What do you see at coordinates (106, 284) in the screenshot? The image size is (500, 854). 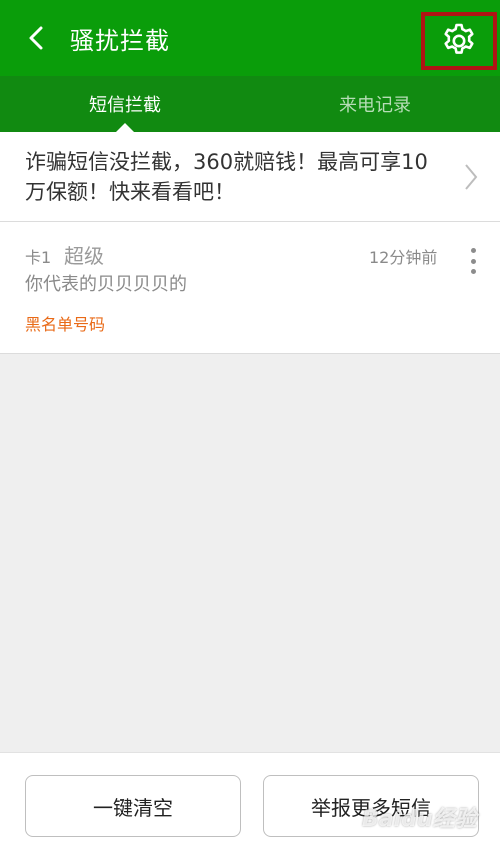 I see `message-body: 你代表的贝贝贝贝的` at bounding box center [106, 284].